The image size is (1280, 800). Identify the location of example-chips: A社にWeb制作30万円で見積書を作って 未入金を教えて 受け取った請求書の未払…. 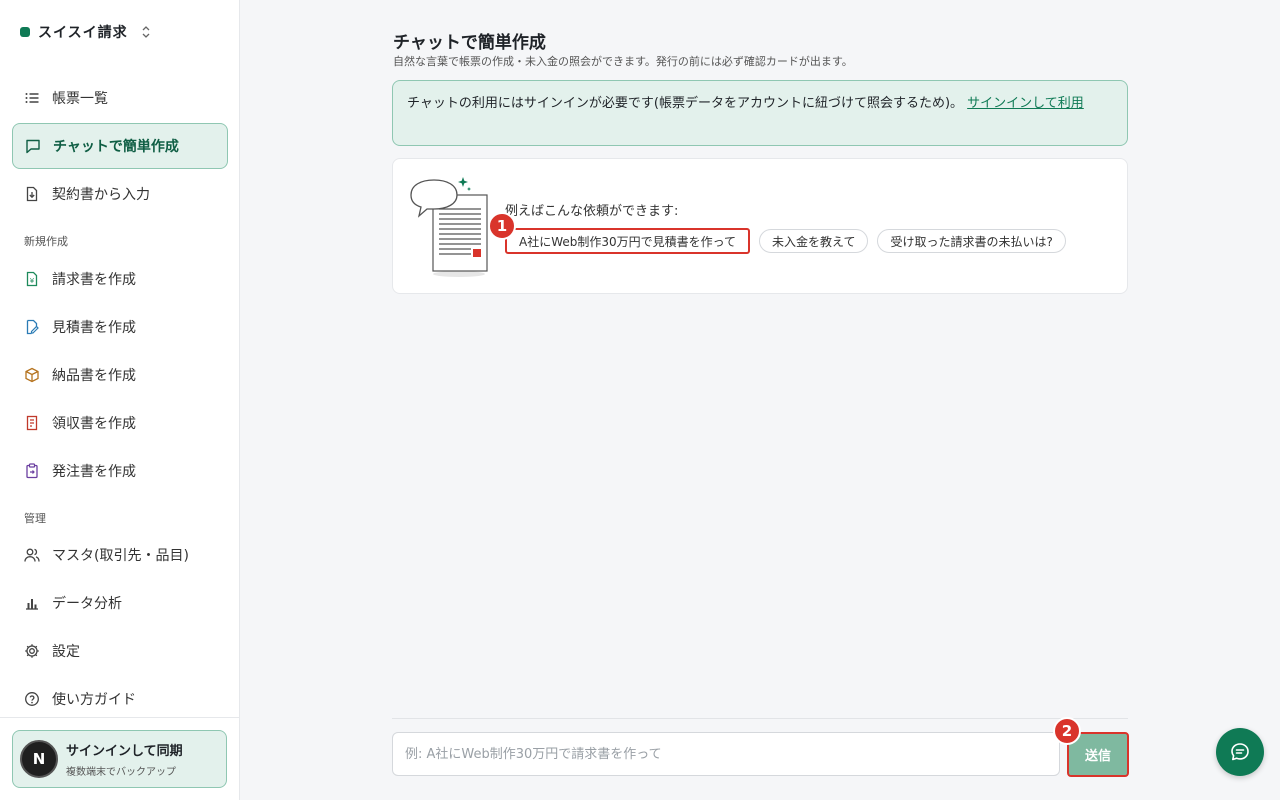
(785, 241).